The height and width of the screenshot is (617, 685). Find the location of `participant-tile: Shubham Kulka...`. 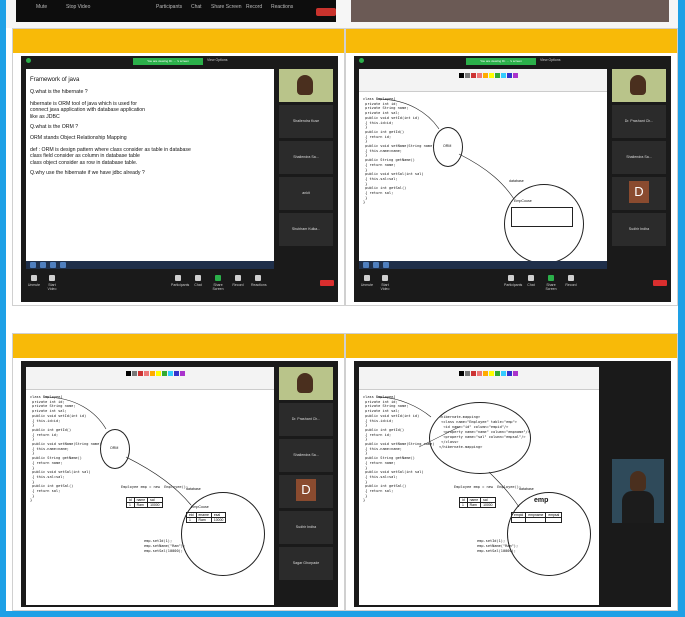

participant-tile: Shubham Kulka... is located at coordinates (306, 229).